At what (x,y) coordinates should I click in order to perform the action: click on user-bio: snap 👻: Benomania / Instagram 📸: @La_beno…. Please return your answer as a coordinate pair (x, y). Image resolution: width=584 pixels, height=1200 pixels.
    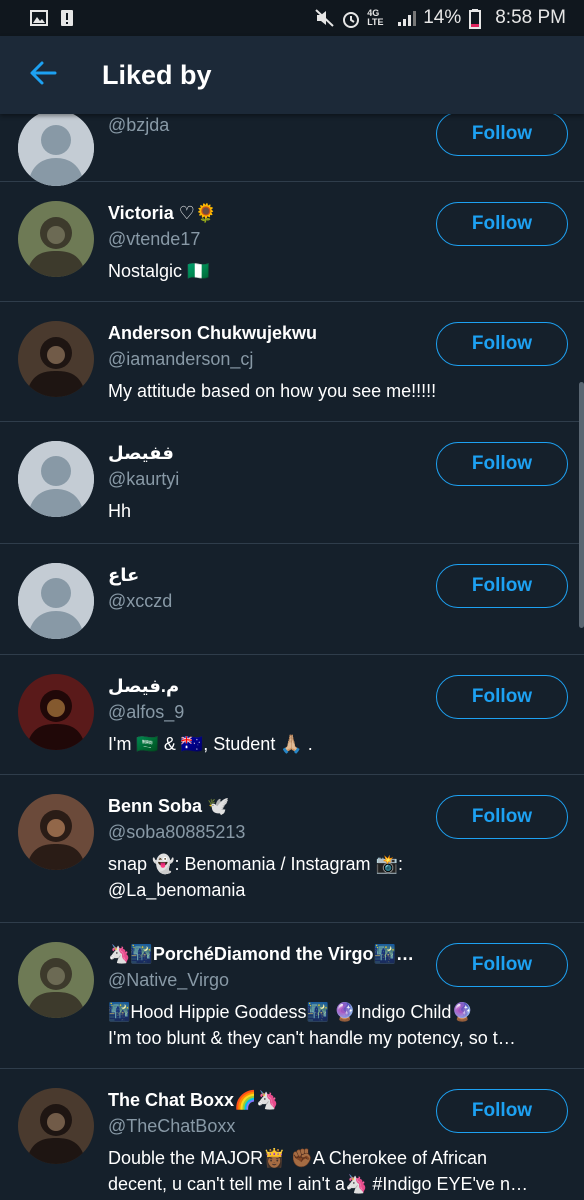
    Looking at the image, I should click on (338, 877).